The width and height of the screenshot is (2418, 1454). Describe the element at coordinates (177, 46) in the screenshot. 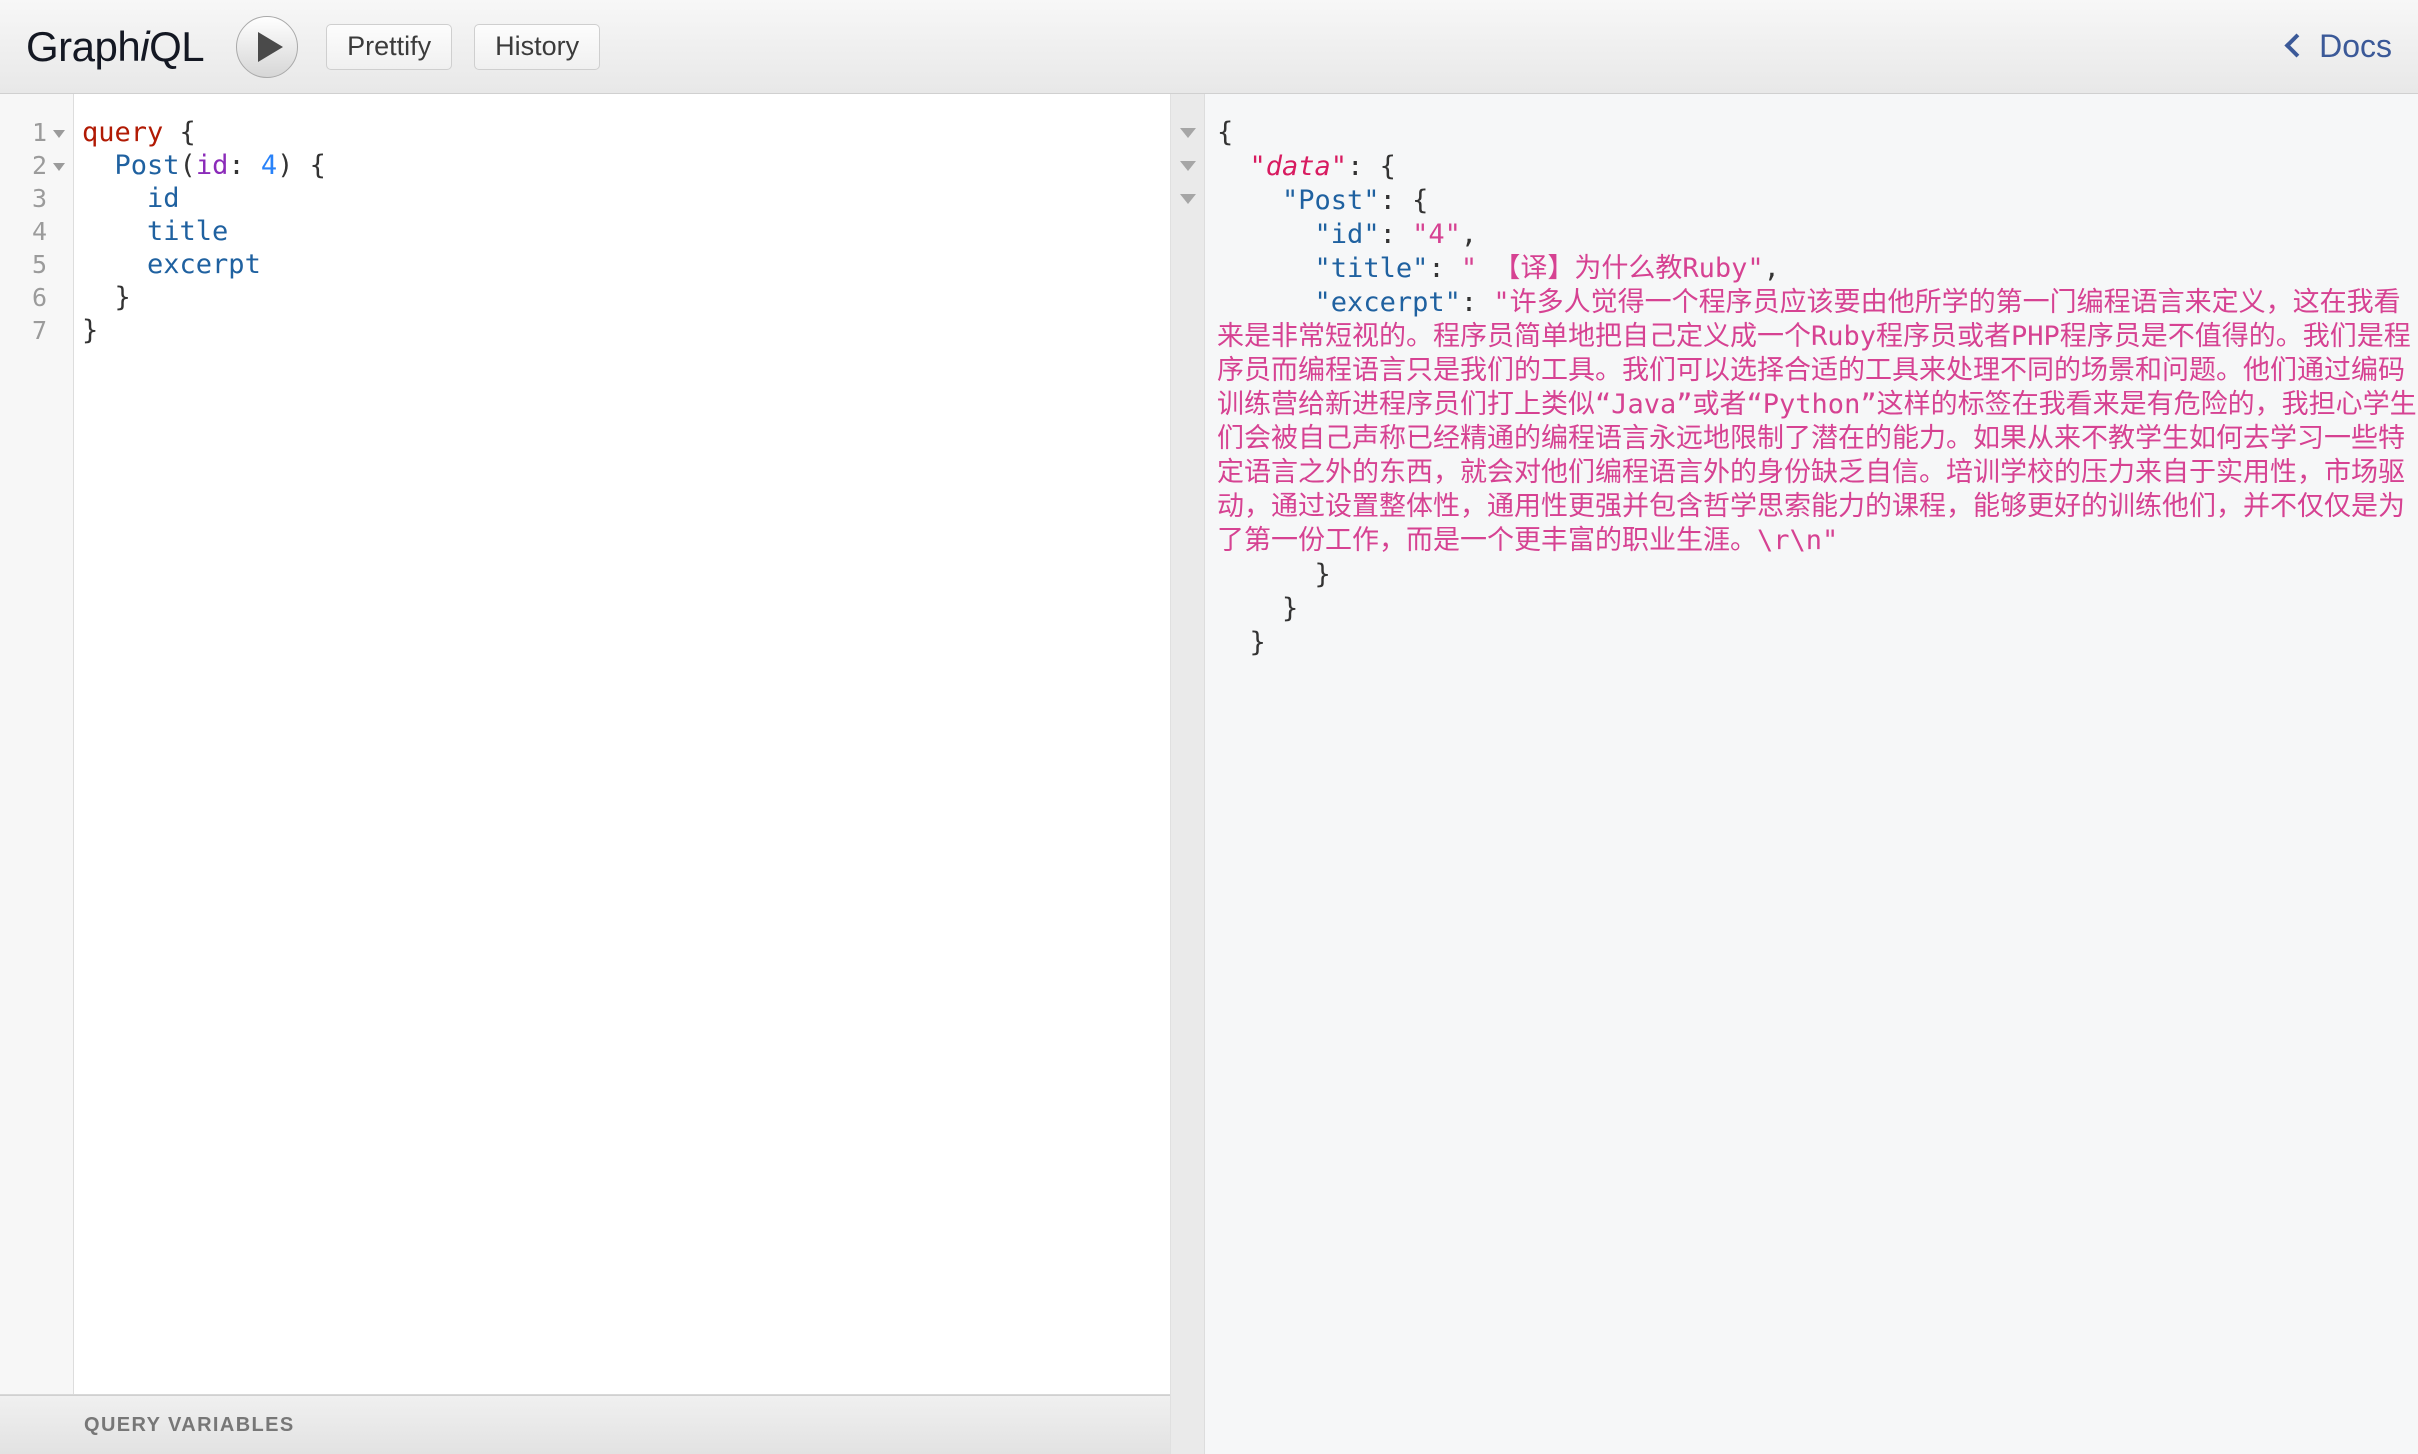

I see `logo-text-tail: QL` at that location.